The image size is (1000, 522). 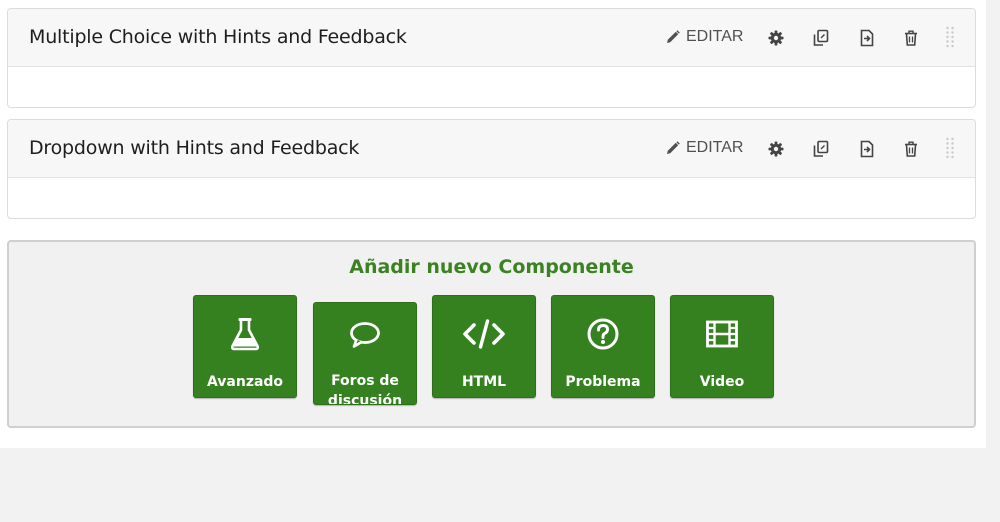 I want to click on xblock-title: Multiple Choice with Hints and Feedback, so click(x=218, y=37).